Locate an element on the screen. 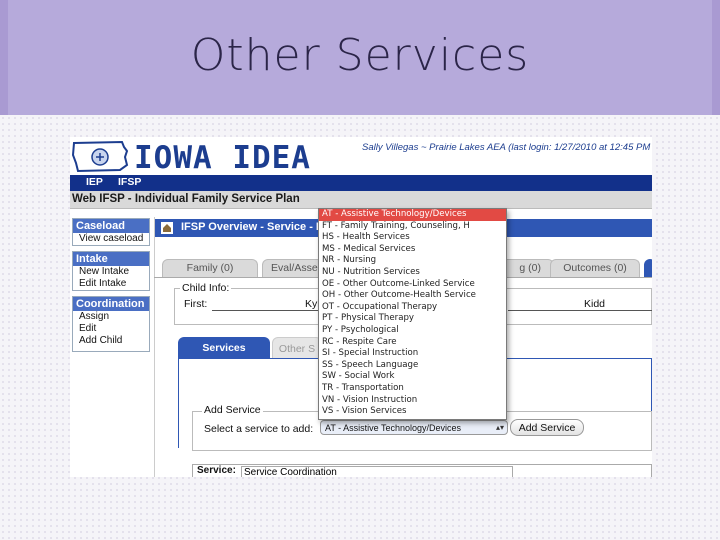 The height and width of the screenshot is (540, 720). sidebar-item-new-intake: New Intake is located at coordinates (111, 272).